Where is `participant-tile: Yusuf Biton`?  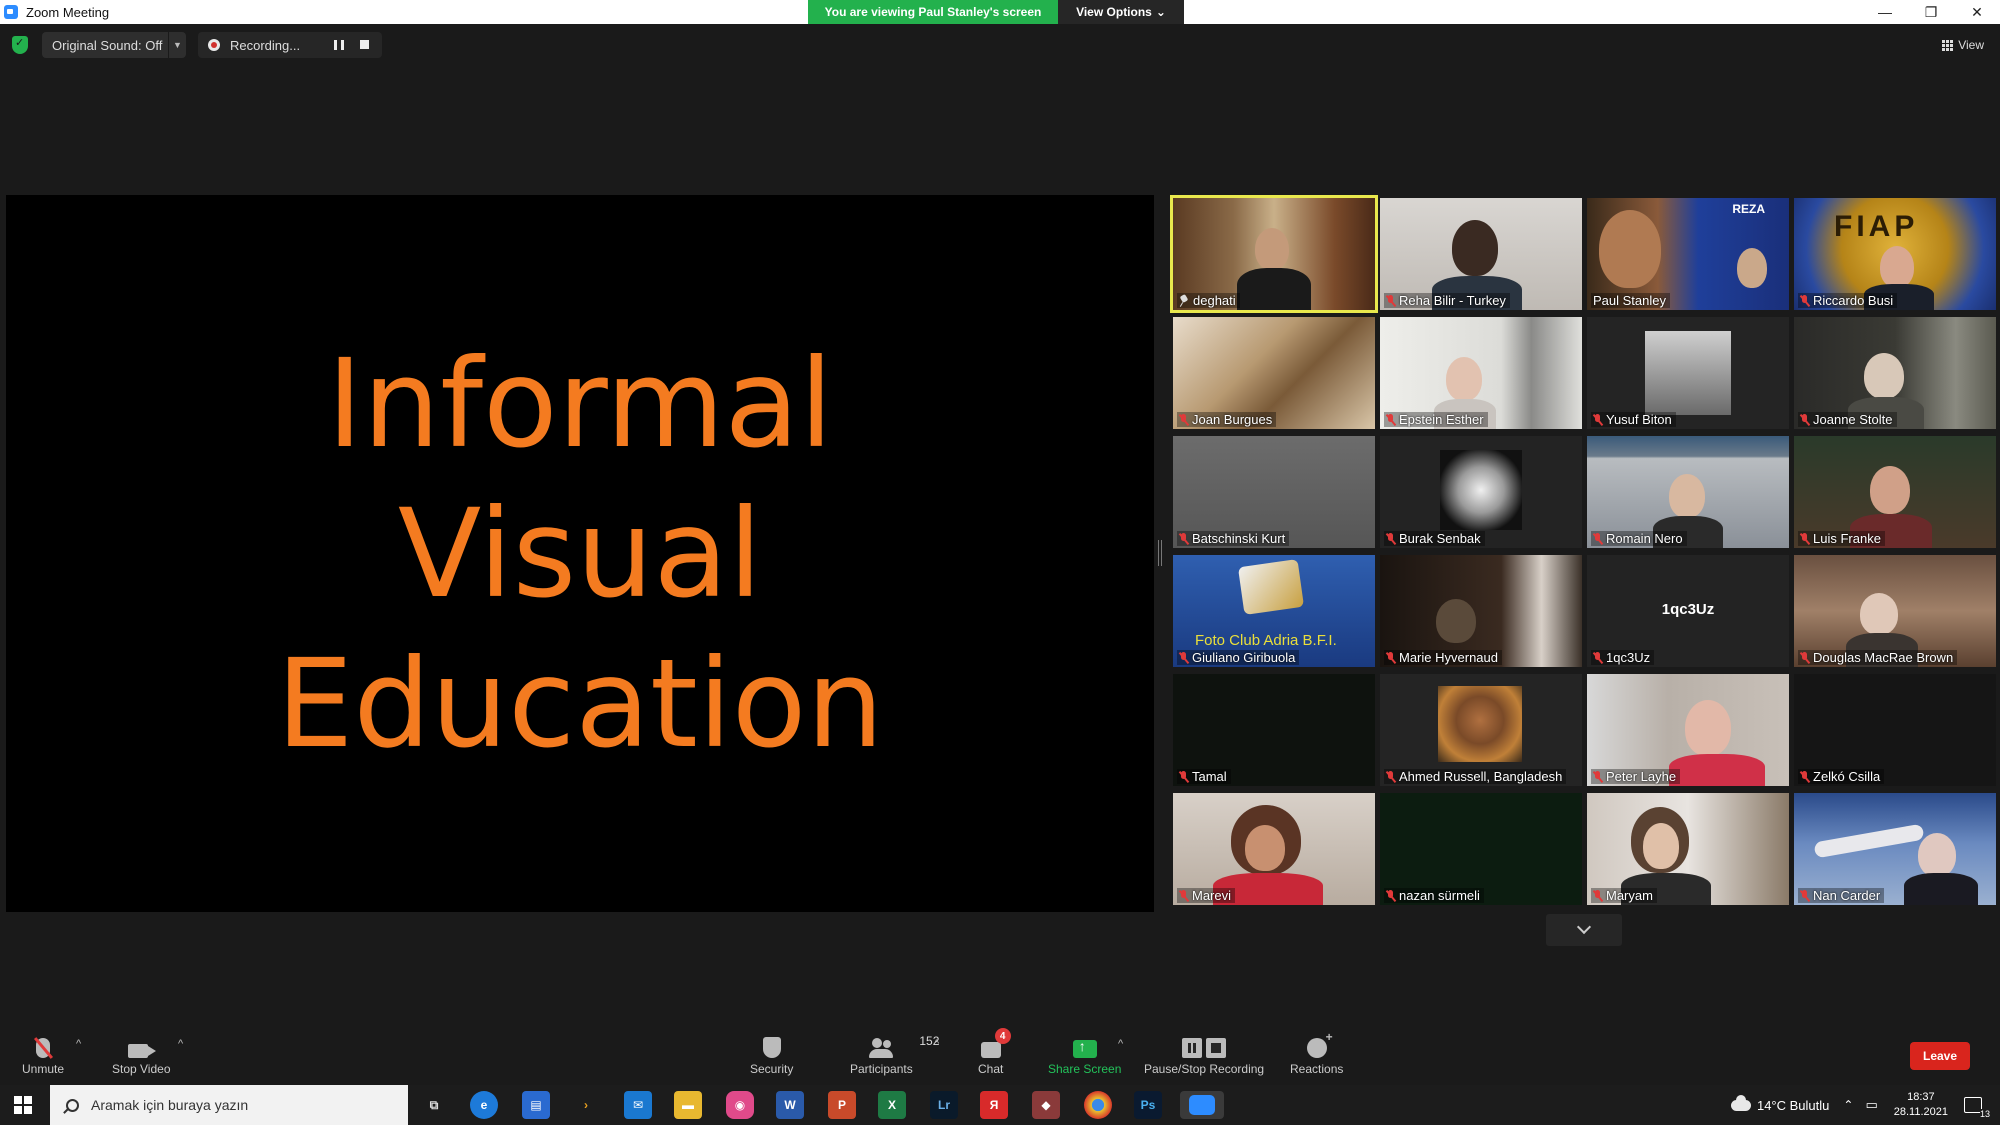 participant-tile: Yusuf Biton is located at coordinates (1688, 373).